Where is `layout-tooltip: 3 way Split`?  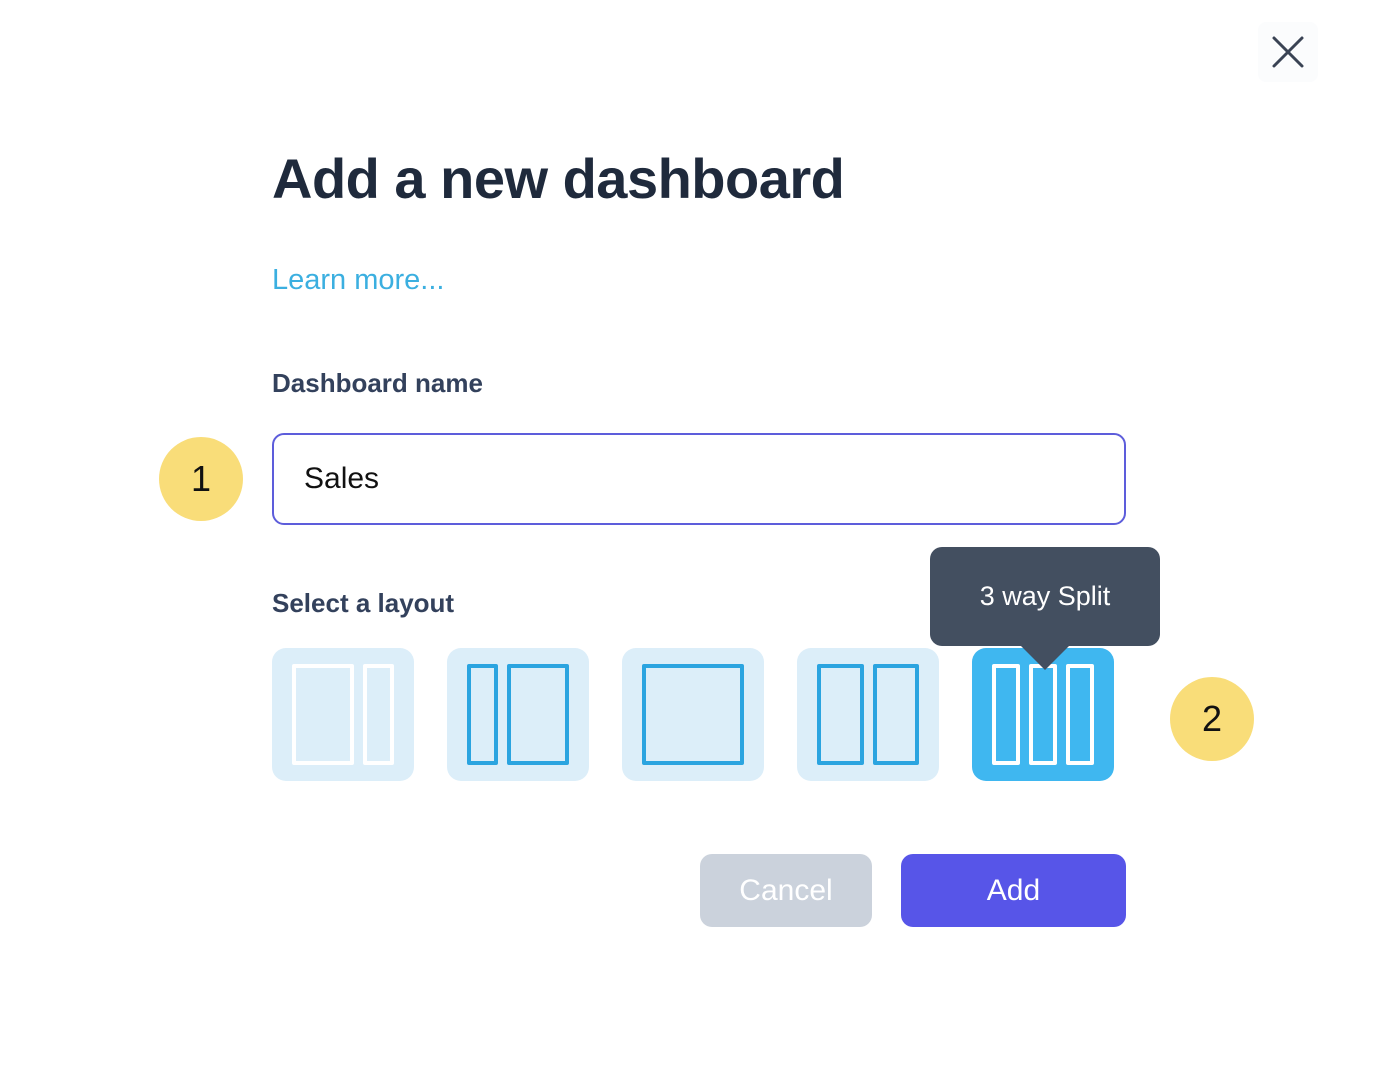 layout-tooltip: 3 way Split is located at coordinates (1045, 608).